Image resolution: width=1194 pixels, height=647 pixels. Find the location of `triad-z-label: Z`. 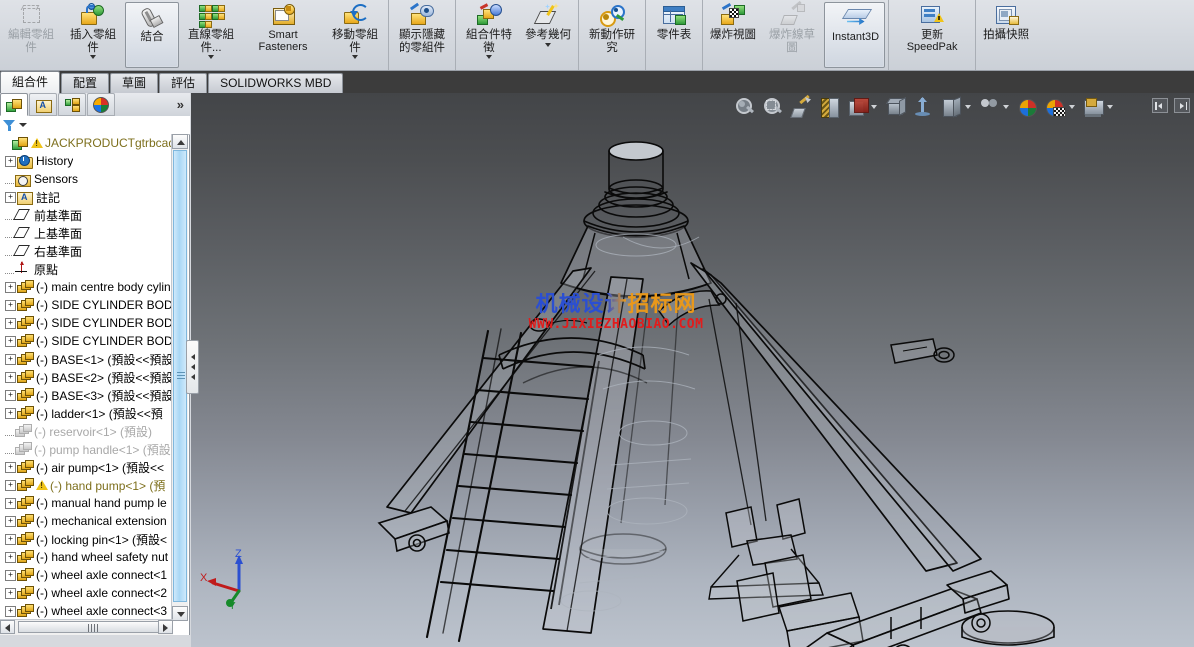

triad-z-label: Z is located at coordinates (238, 554).